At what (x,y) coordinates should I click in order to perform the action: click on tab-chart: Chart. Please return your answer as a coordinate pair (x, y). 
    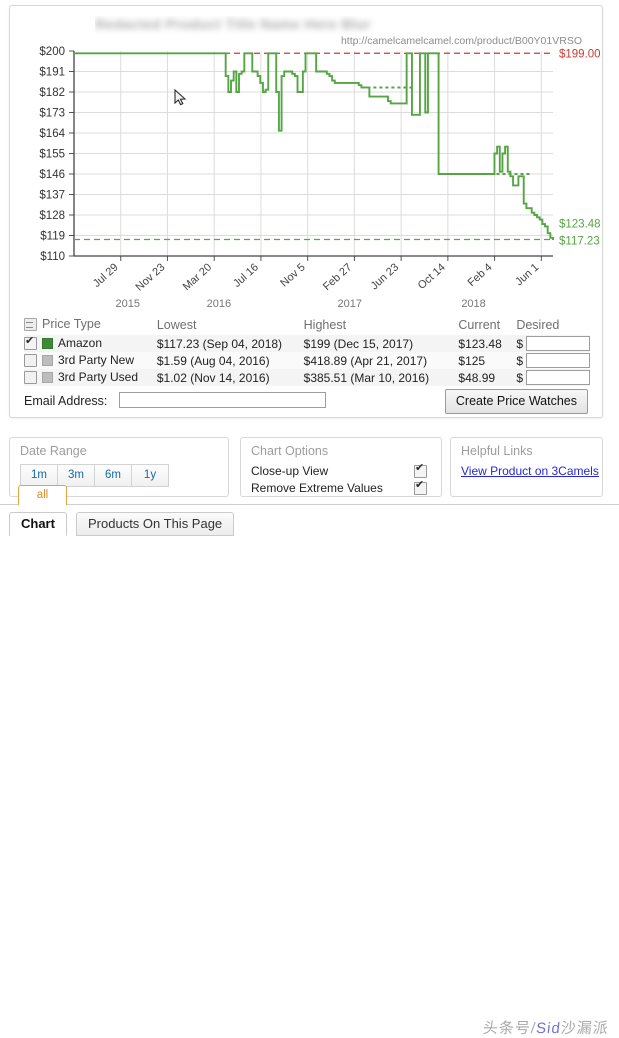
    Looking at the image, I should click on (38, 524).